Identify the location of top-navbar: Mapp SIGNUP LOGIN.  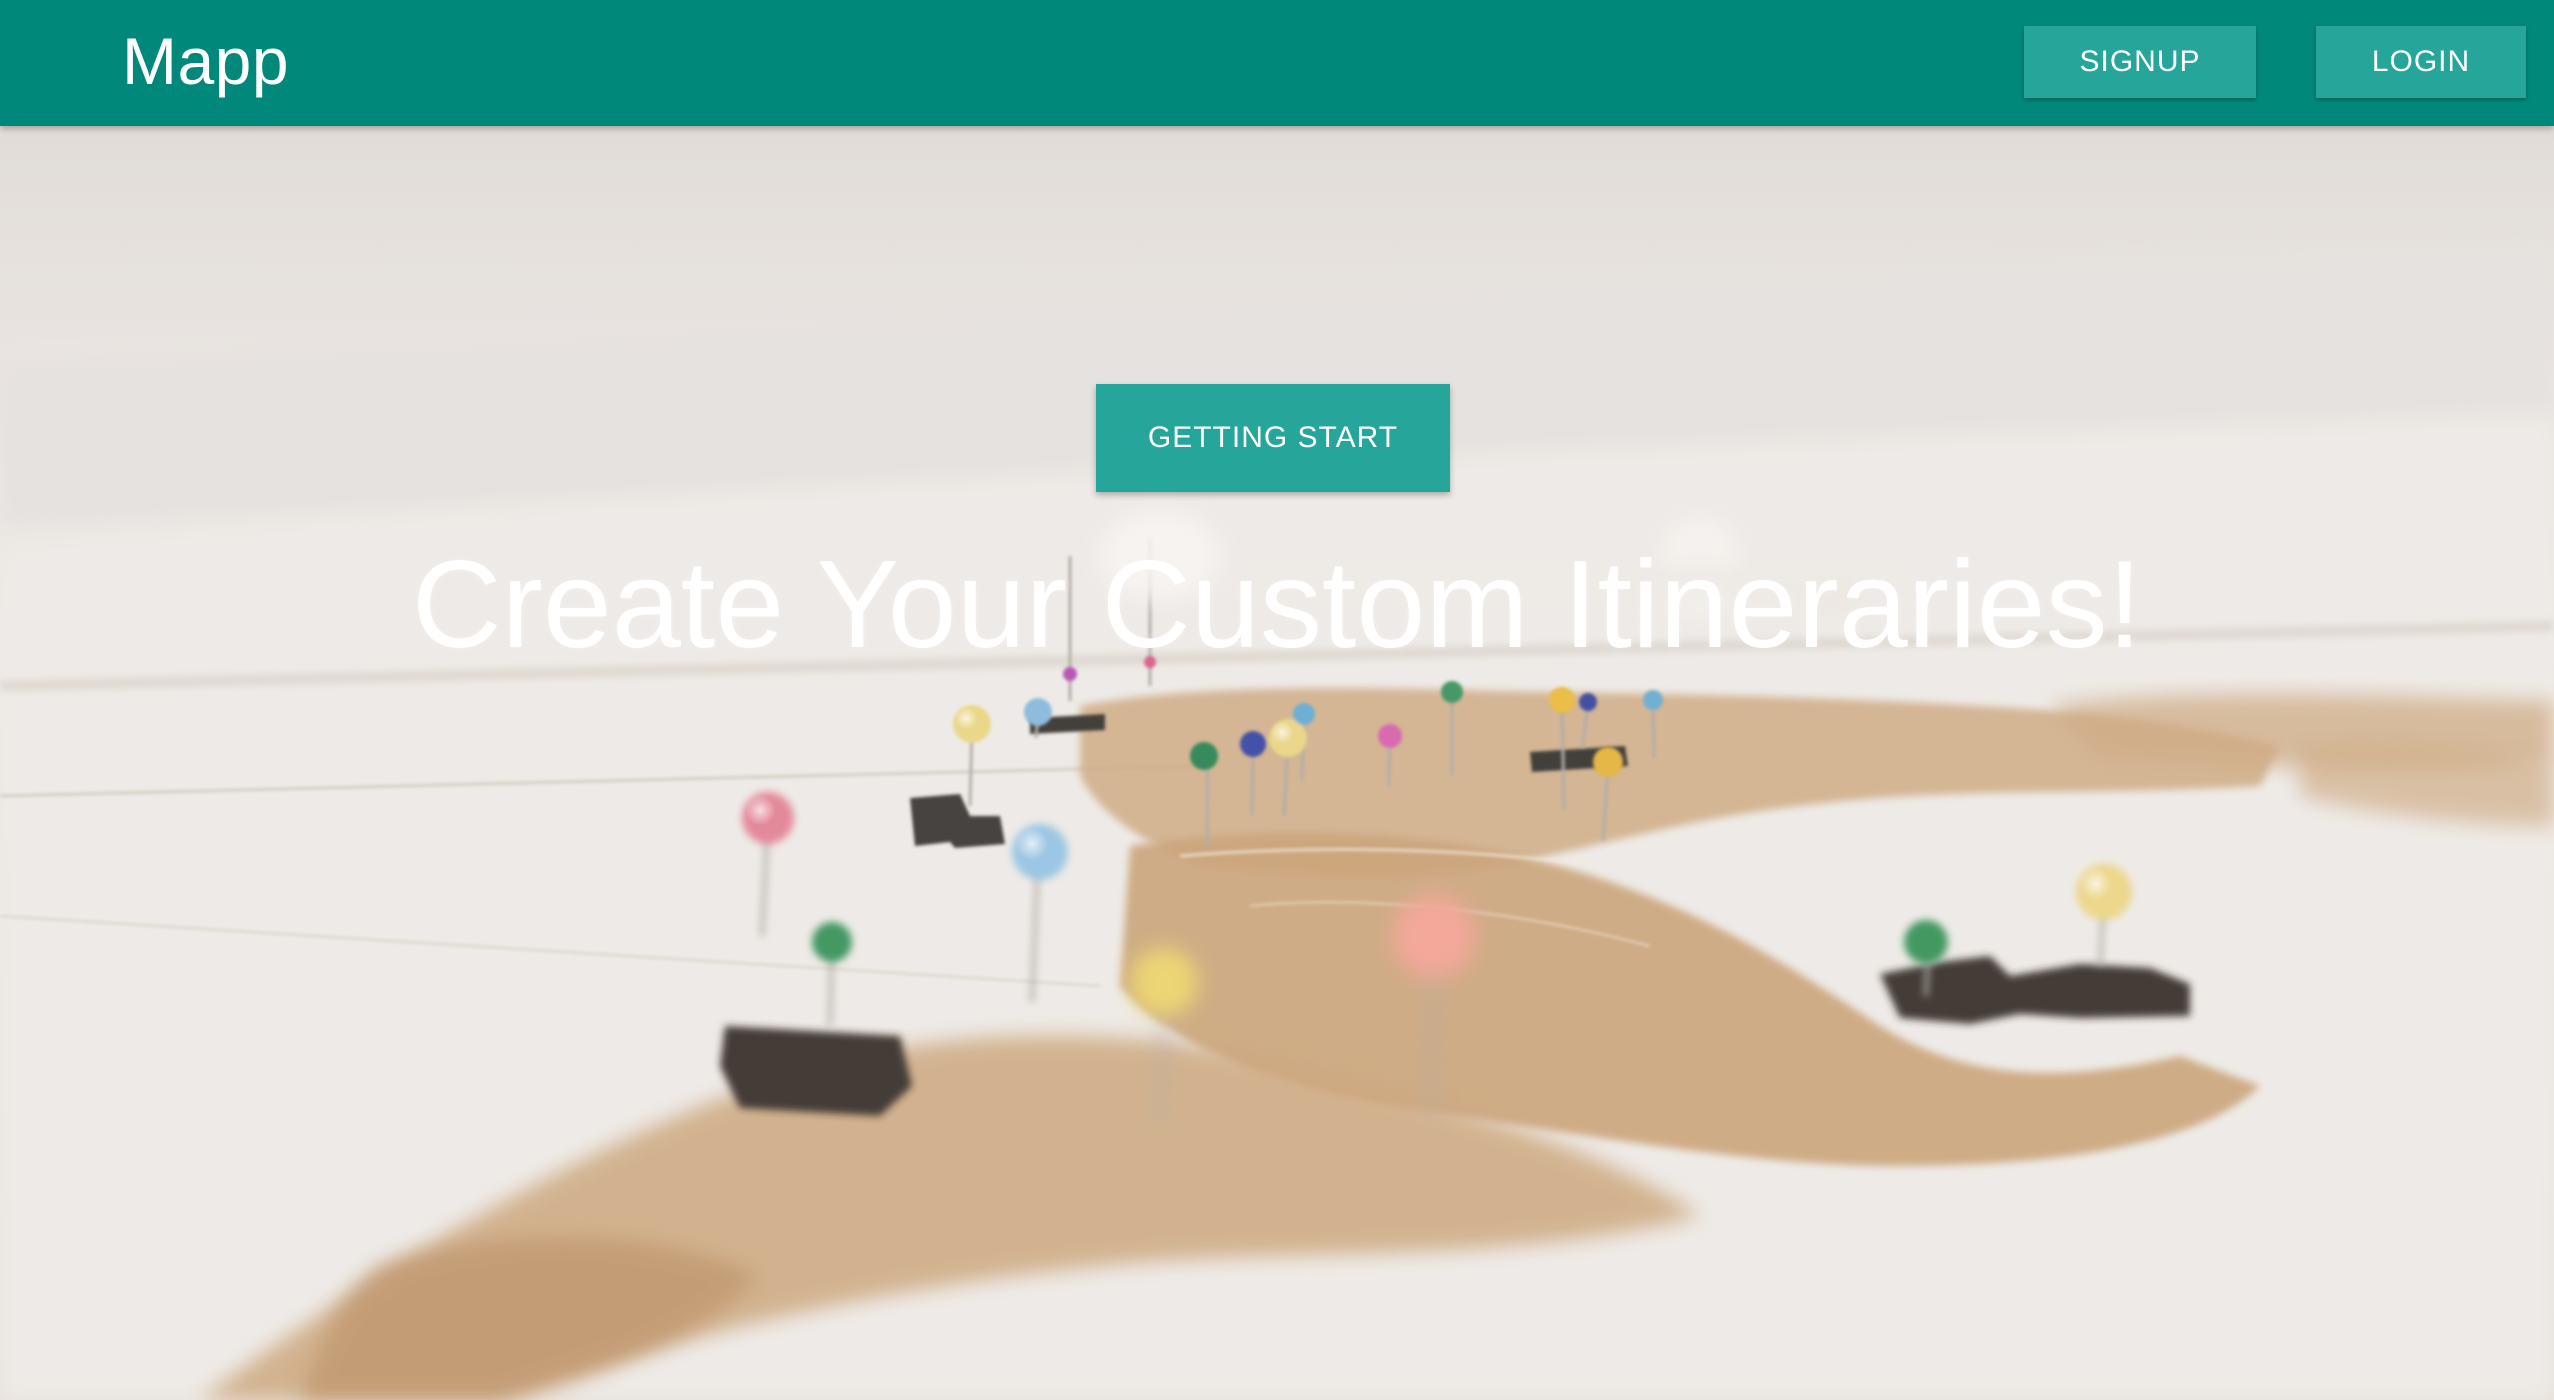
(1277, 63).